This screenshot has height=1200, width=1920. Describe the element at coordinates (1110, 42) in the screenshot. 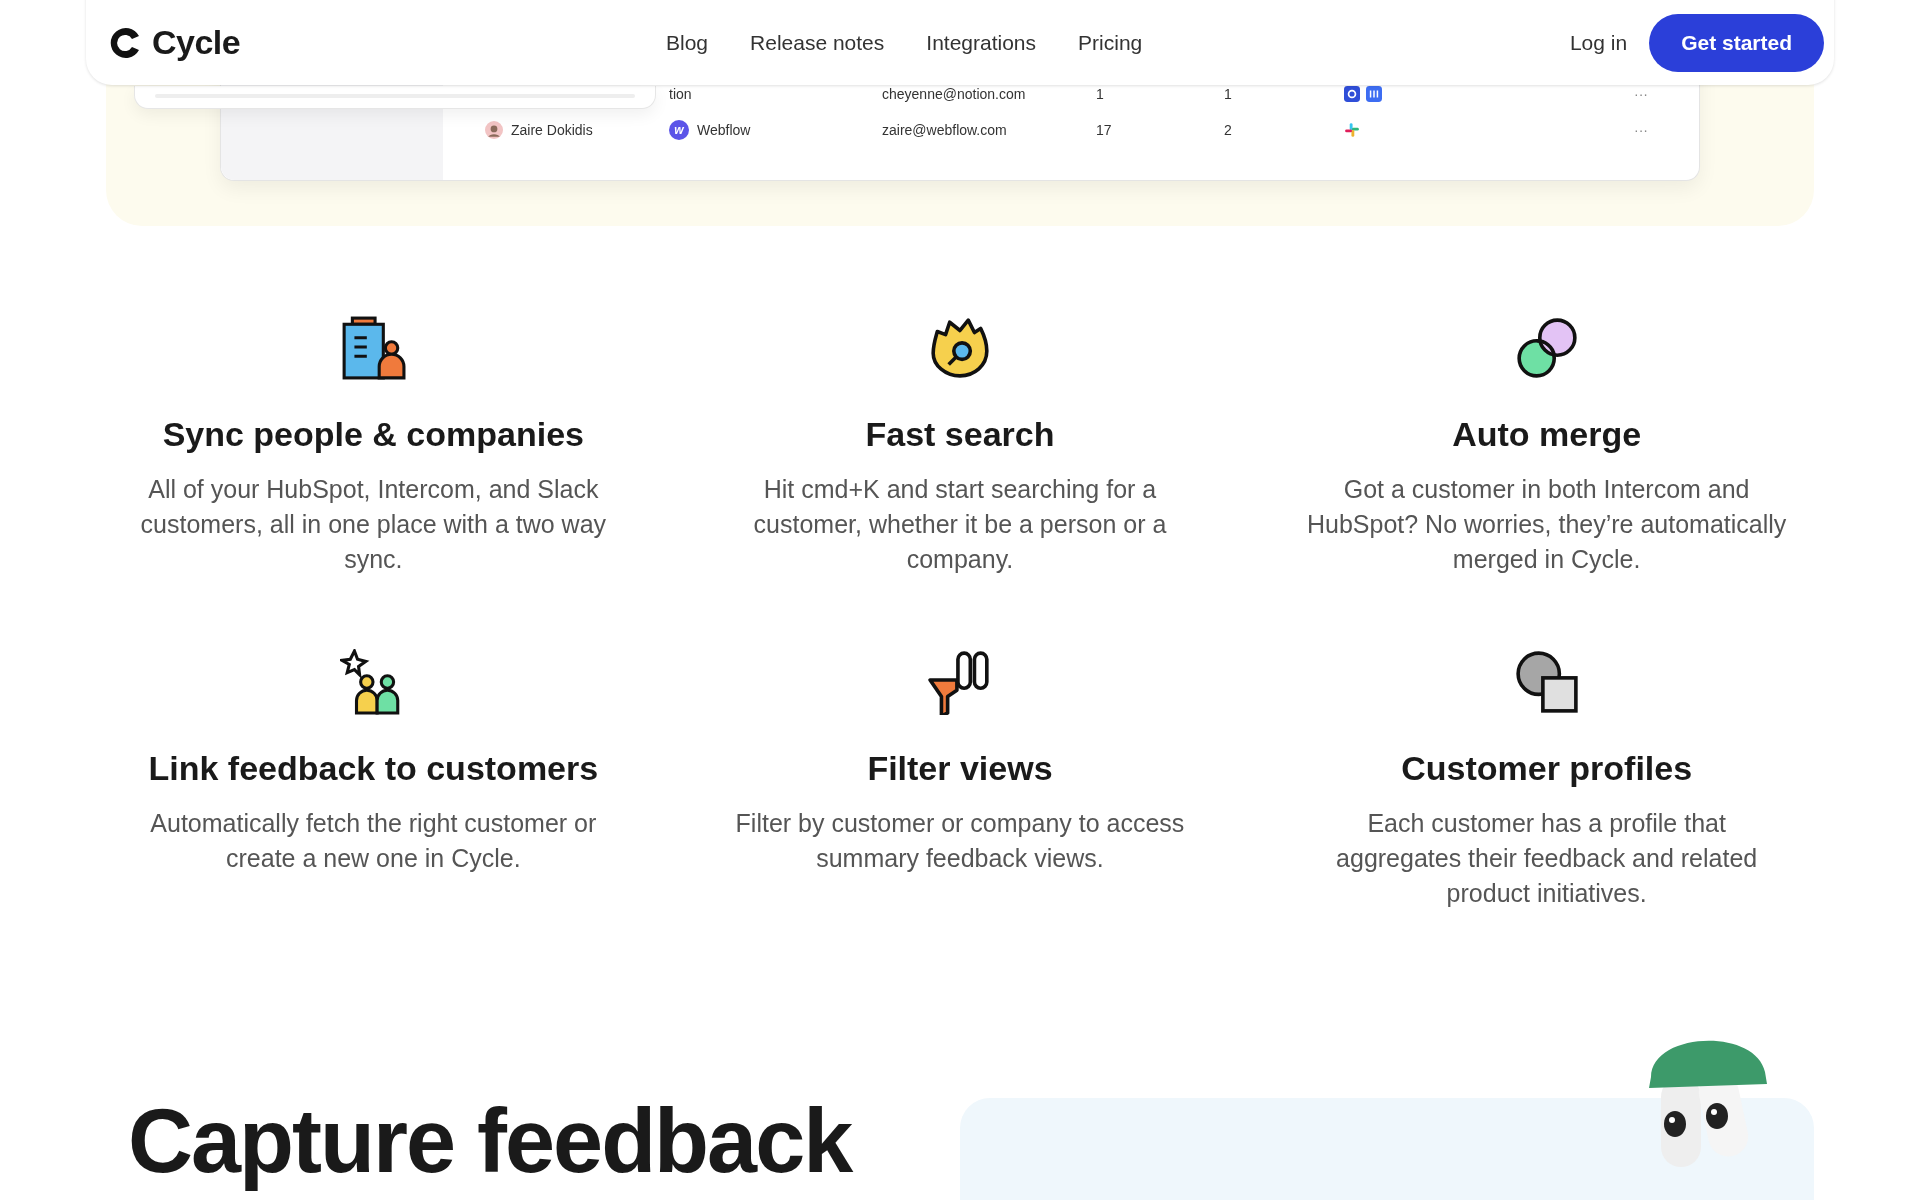

I see `nav-link: Pricing` at that location.